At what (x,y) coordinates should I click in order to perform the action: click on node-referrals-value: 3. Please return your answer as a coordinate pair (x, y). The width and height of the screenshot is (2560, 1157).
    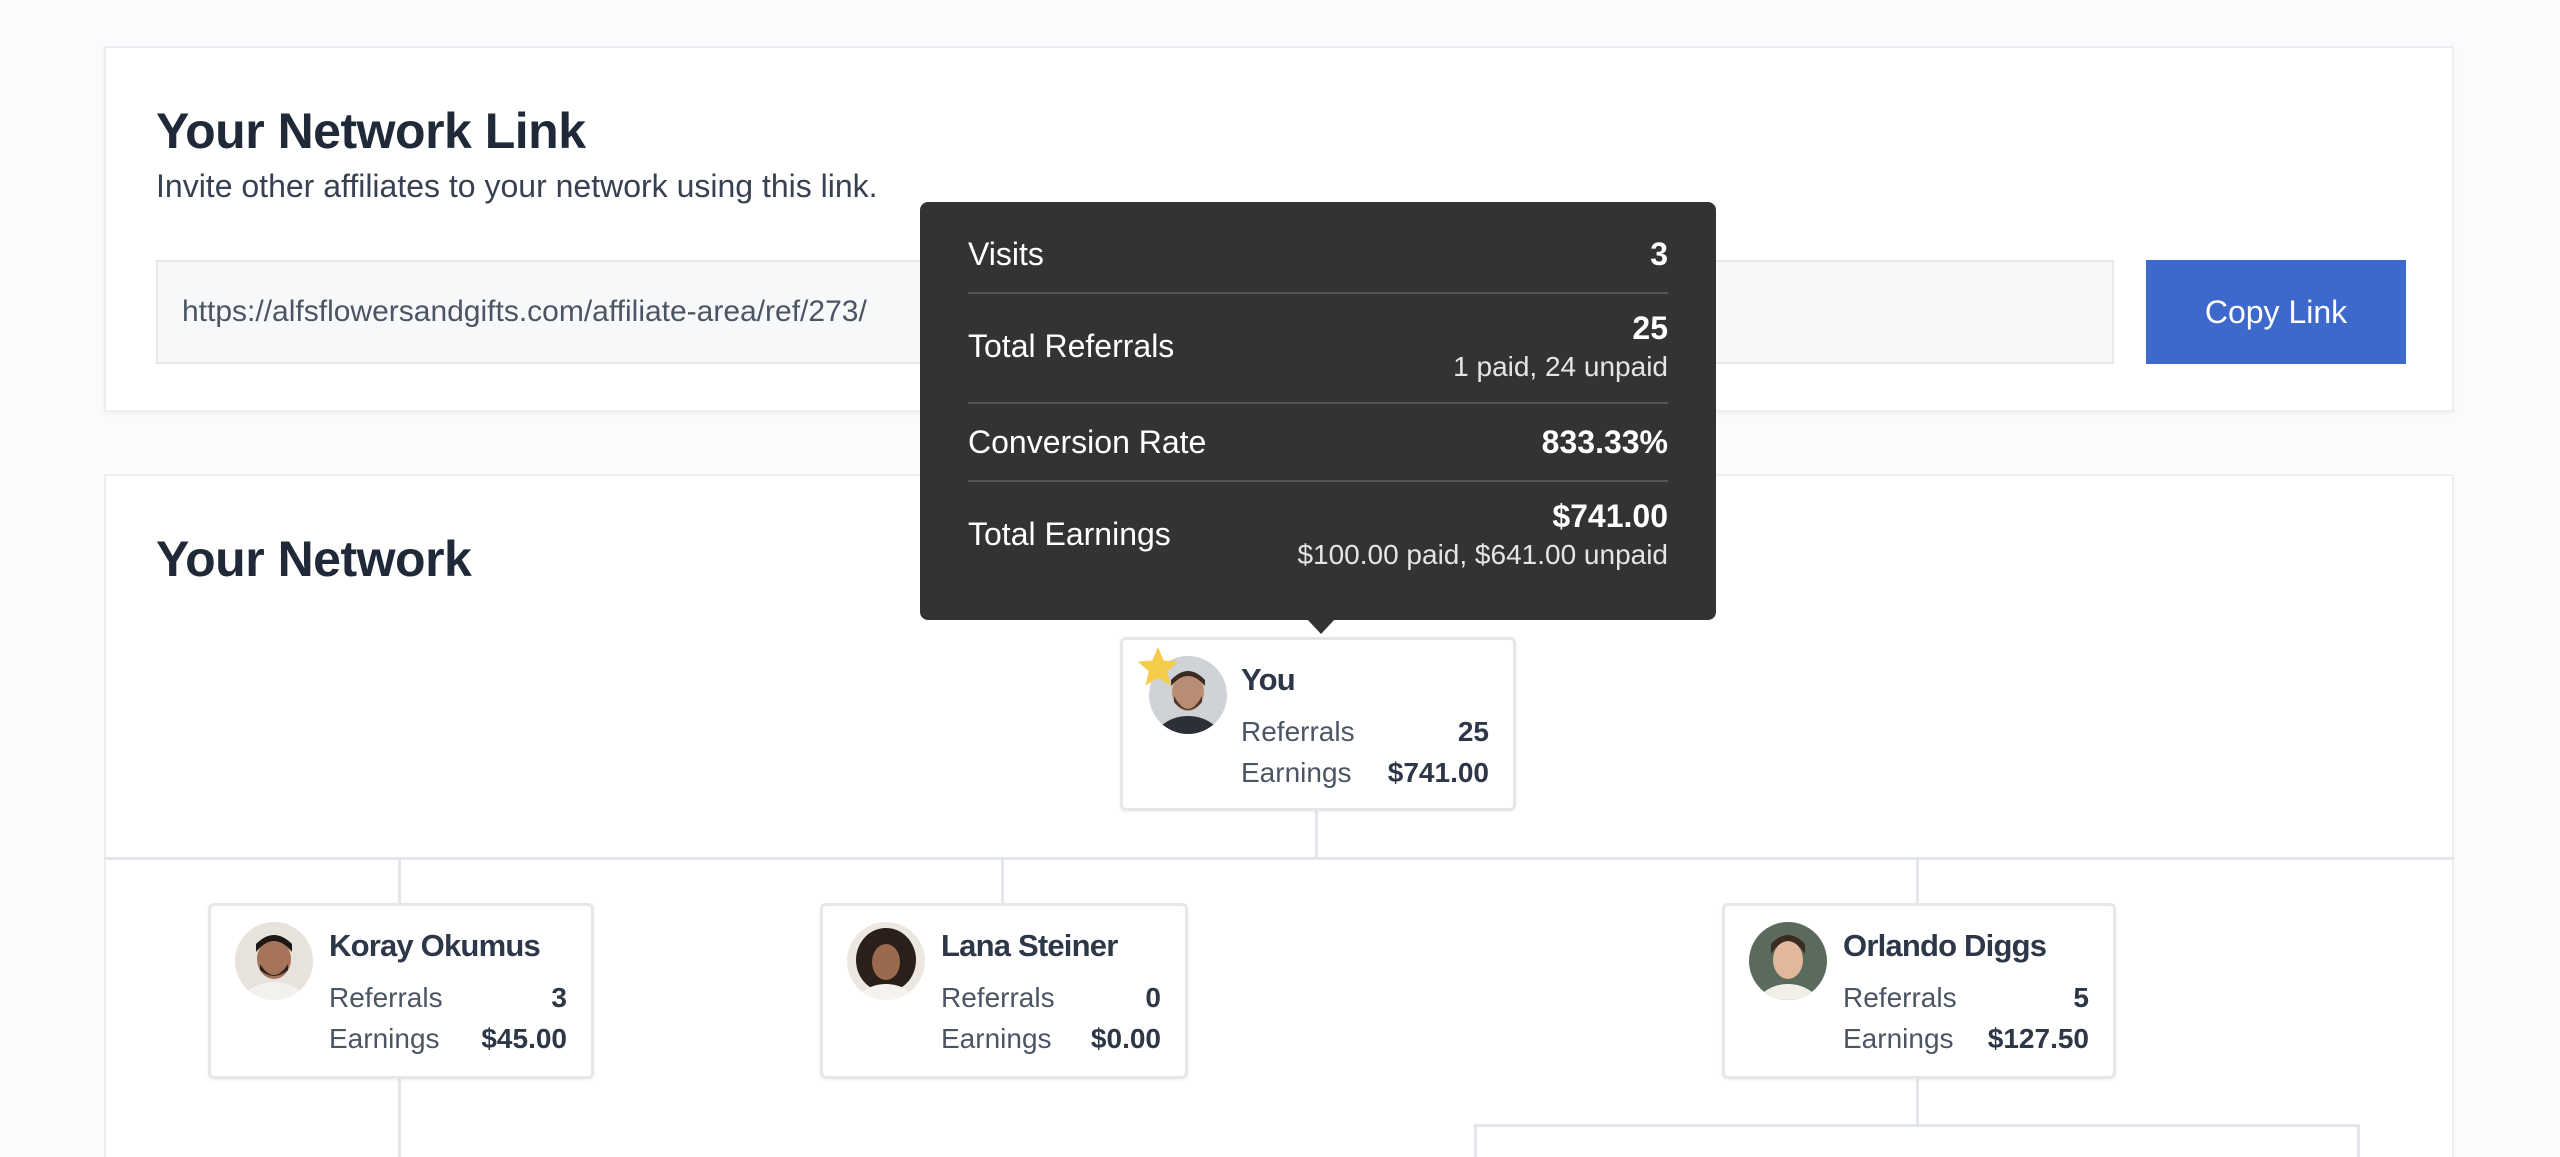
    Looking at the image, I should click on (559, 997).